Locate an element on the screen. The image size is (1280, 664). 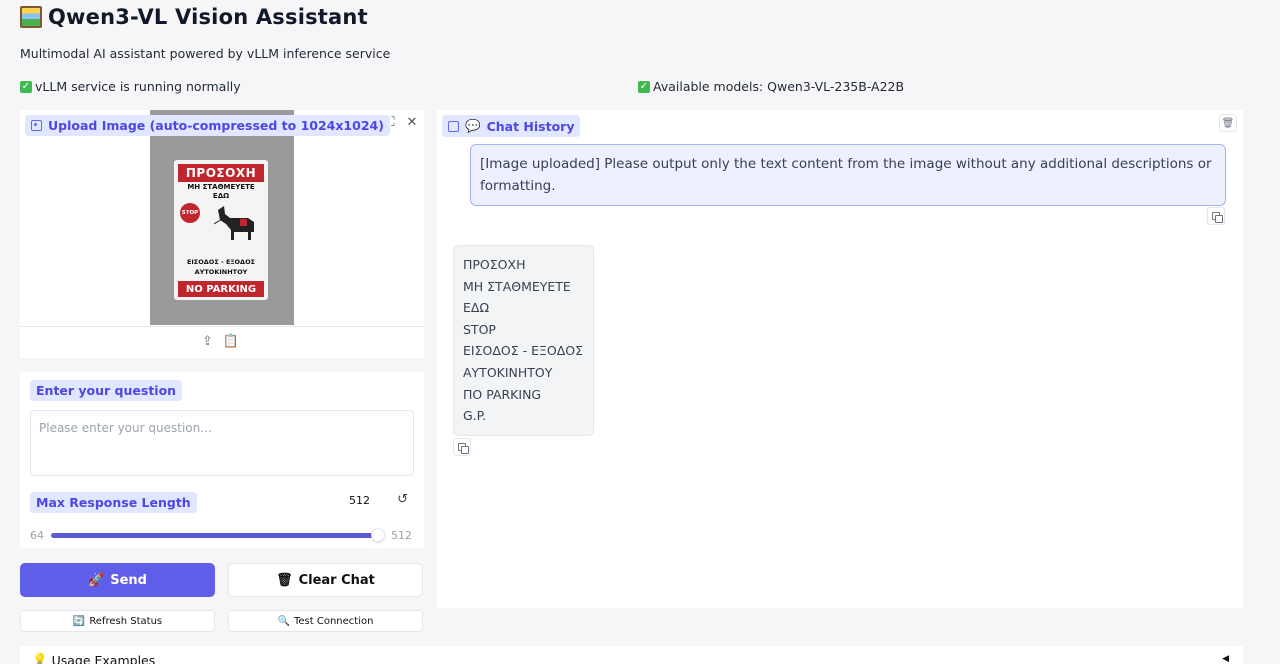
upload-icon: ⇪ is located at coordinates (207, 341).